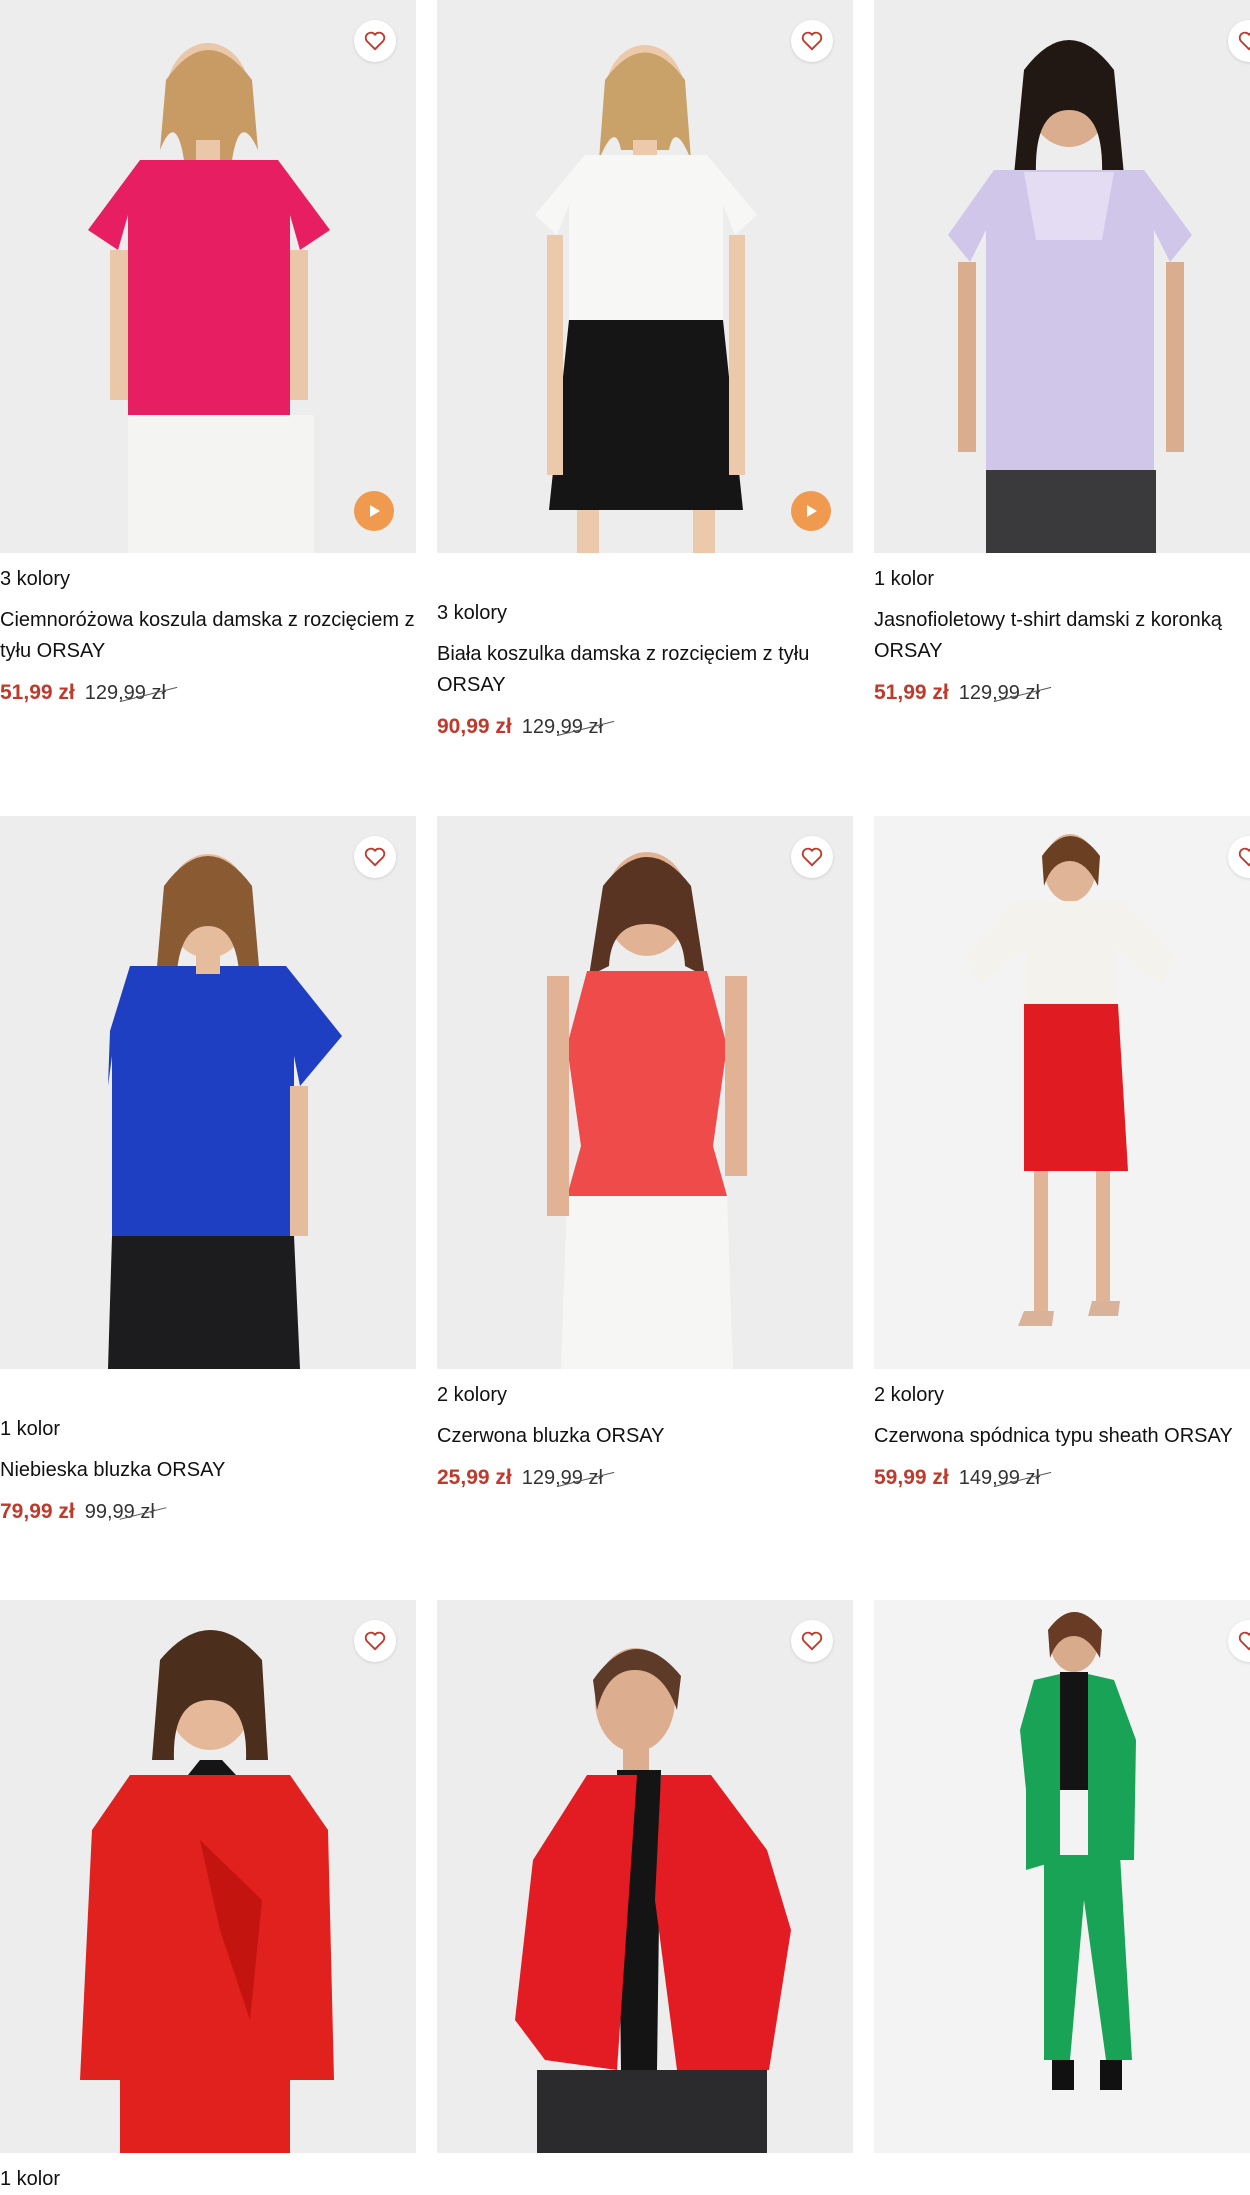  Describe the element at coordinates (208, 1470) in the screenshot. I see `product-title: Niebieska bluzka ORSAY` at that location.